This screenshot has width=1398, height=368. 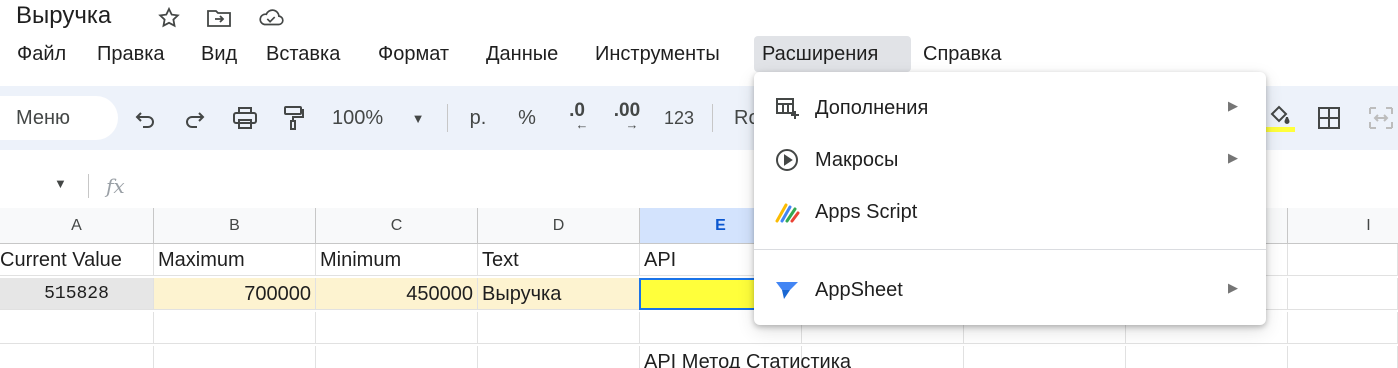 I want to click on menu-tools: Инструменты, so click(x=657, y=54).